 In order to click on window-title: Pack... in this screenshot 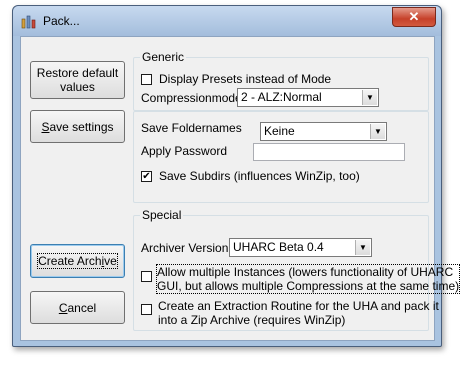, I will do `click(61, 21)`.